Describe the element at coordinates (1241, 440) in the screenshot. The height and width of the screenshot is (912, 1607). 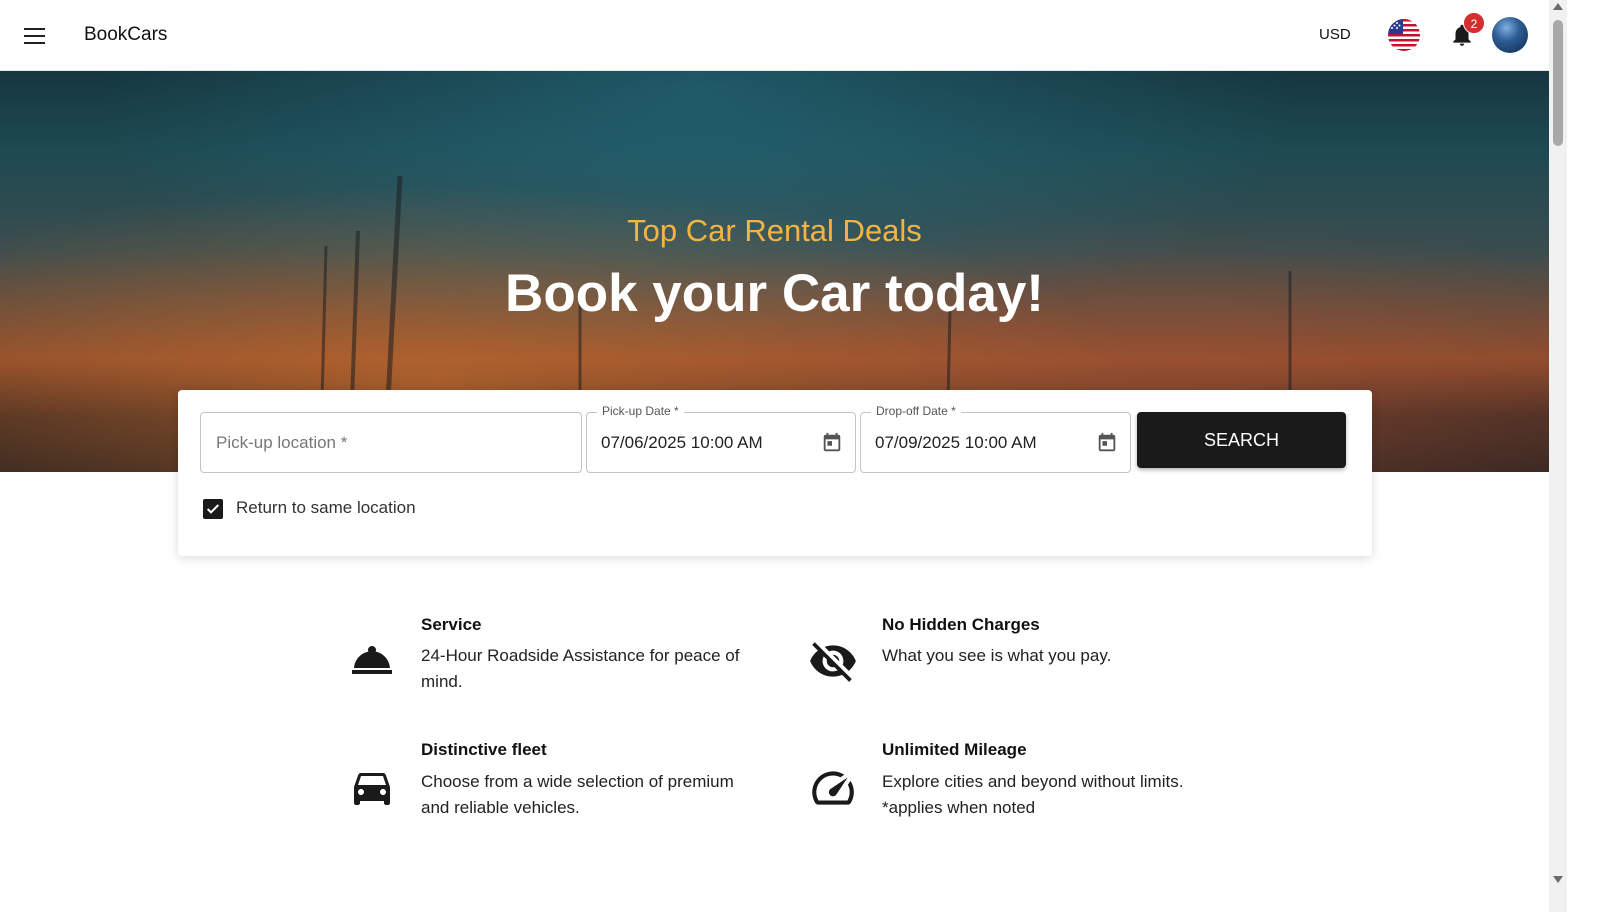
I see `search-button: SEARCH` at that location.